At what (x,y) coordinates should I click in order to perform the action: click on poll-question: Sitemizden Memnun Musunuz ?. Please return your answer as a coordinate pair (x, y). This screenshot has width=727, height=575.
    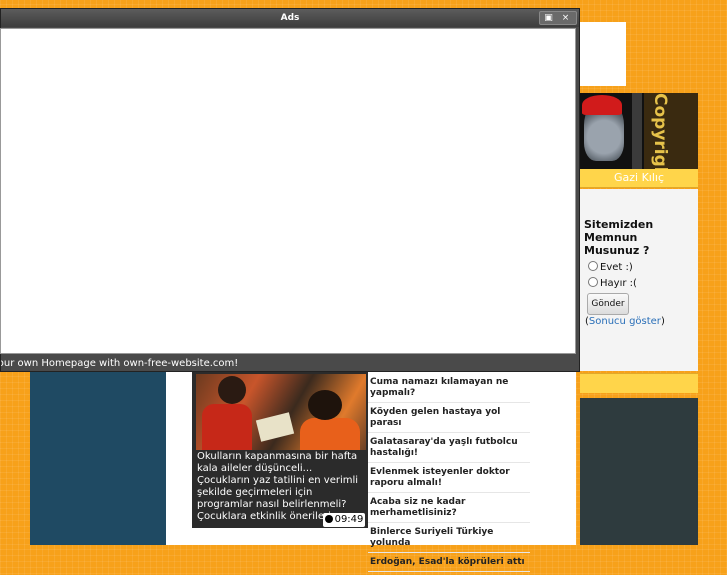
    Looking at the image, I should click on (619, 237).